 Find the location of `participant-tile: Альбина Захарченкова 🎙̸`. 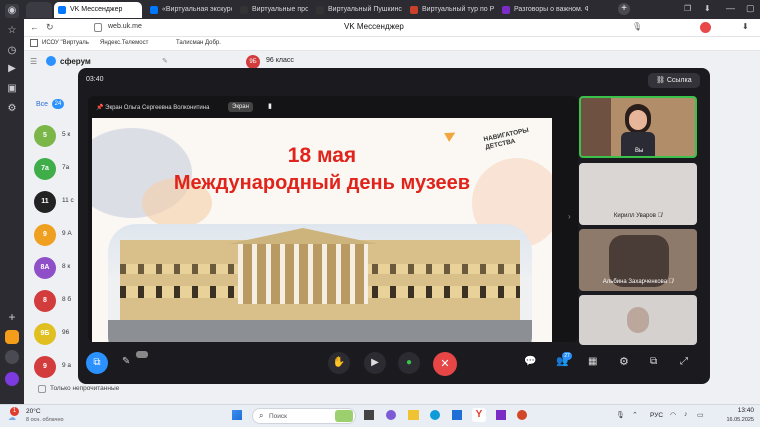

participant-tile: Альбина Захарченкова 🎙̸ is located at coordinates (638, 260).